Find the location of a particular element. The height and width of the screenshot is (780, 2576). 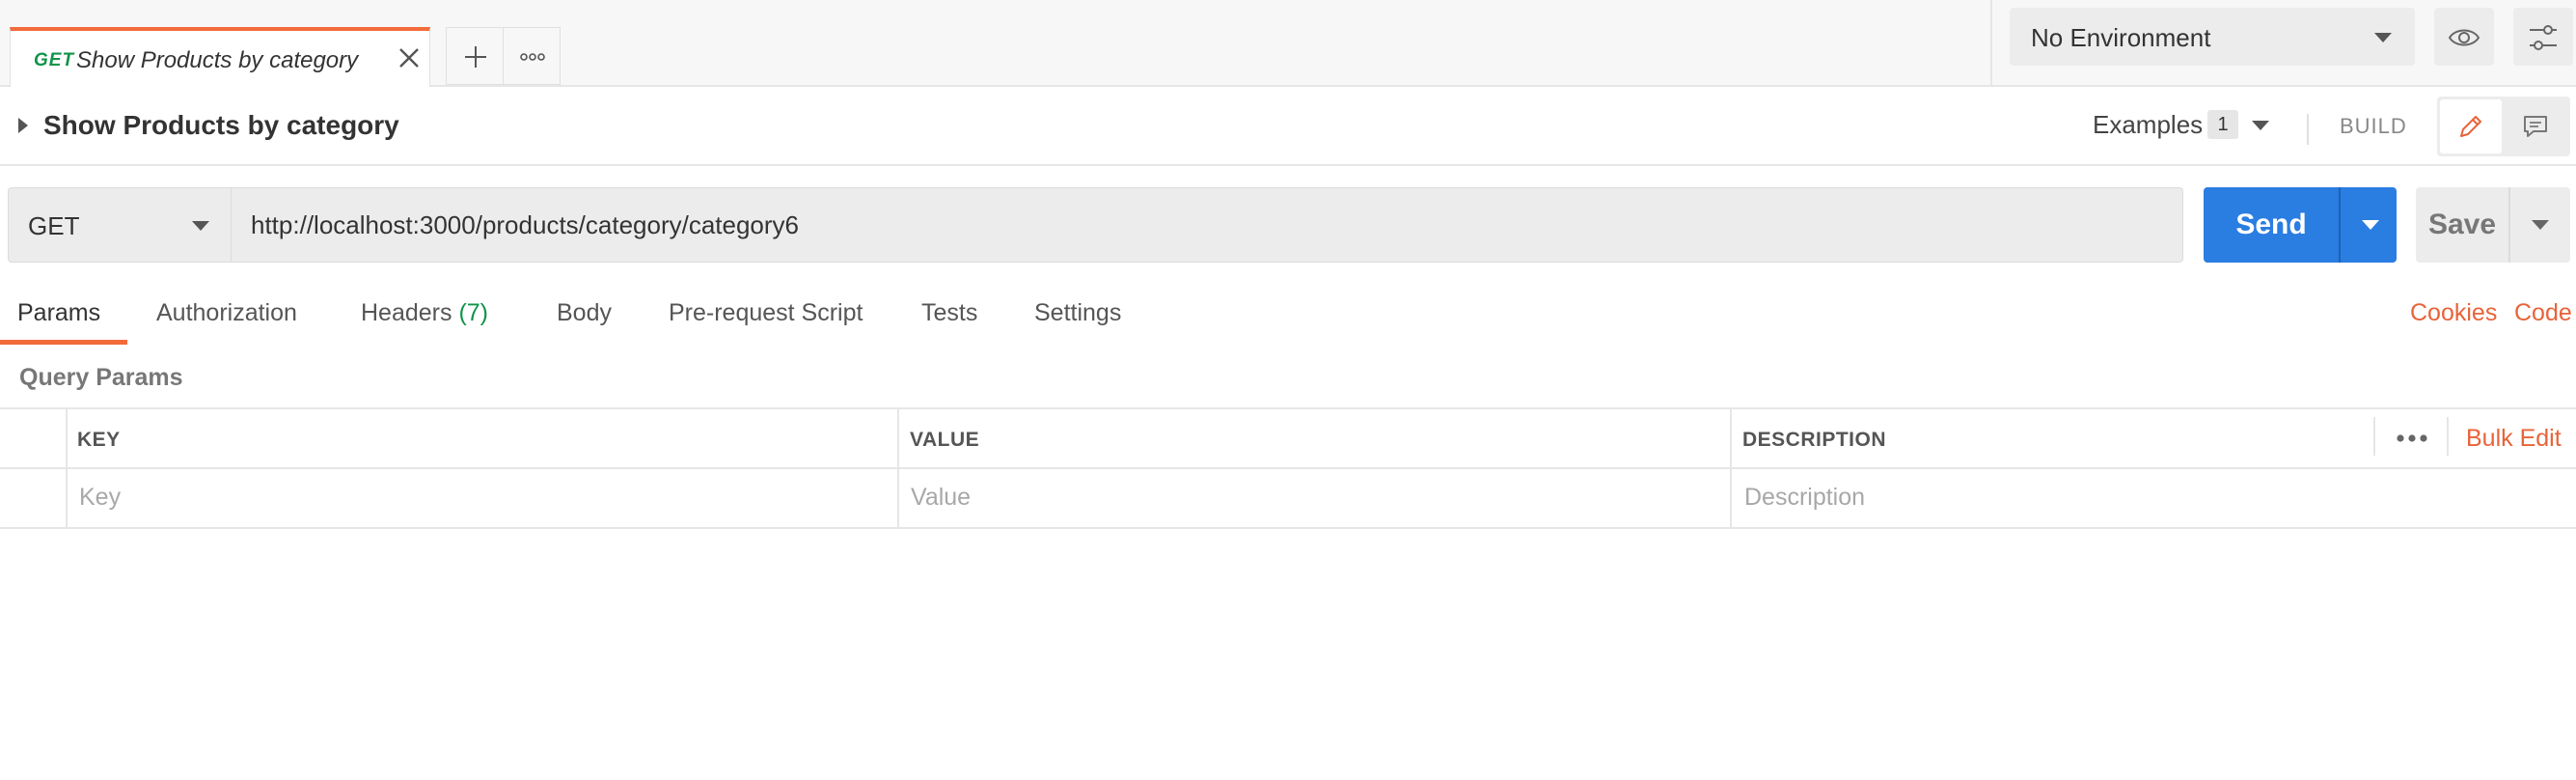

environment-label: No Environment is located at coordinates (2121, 37).